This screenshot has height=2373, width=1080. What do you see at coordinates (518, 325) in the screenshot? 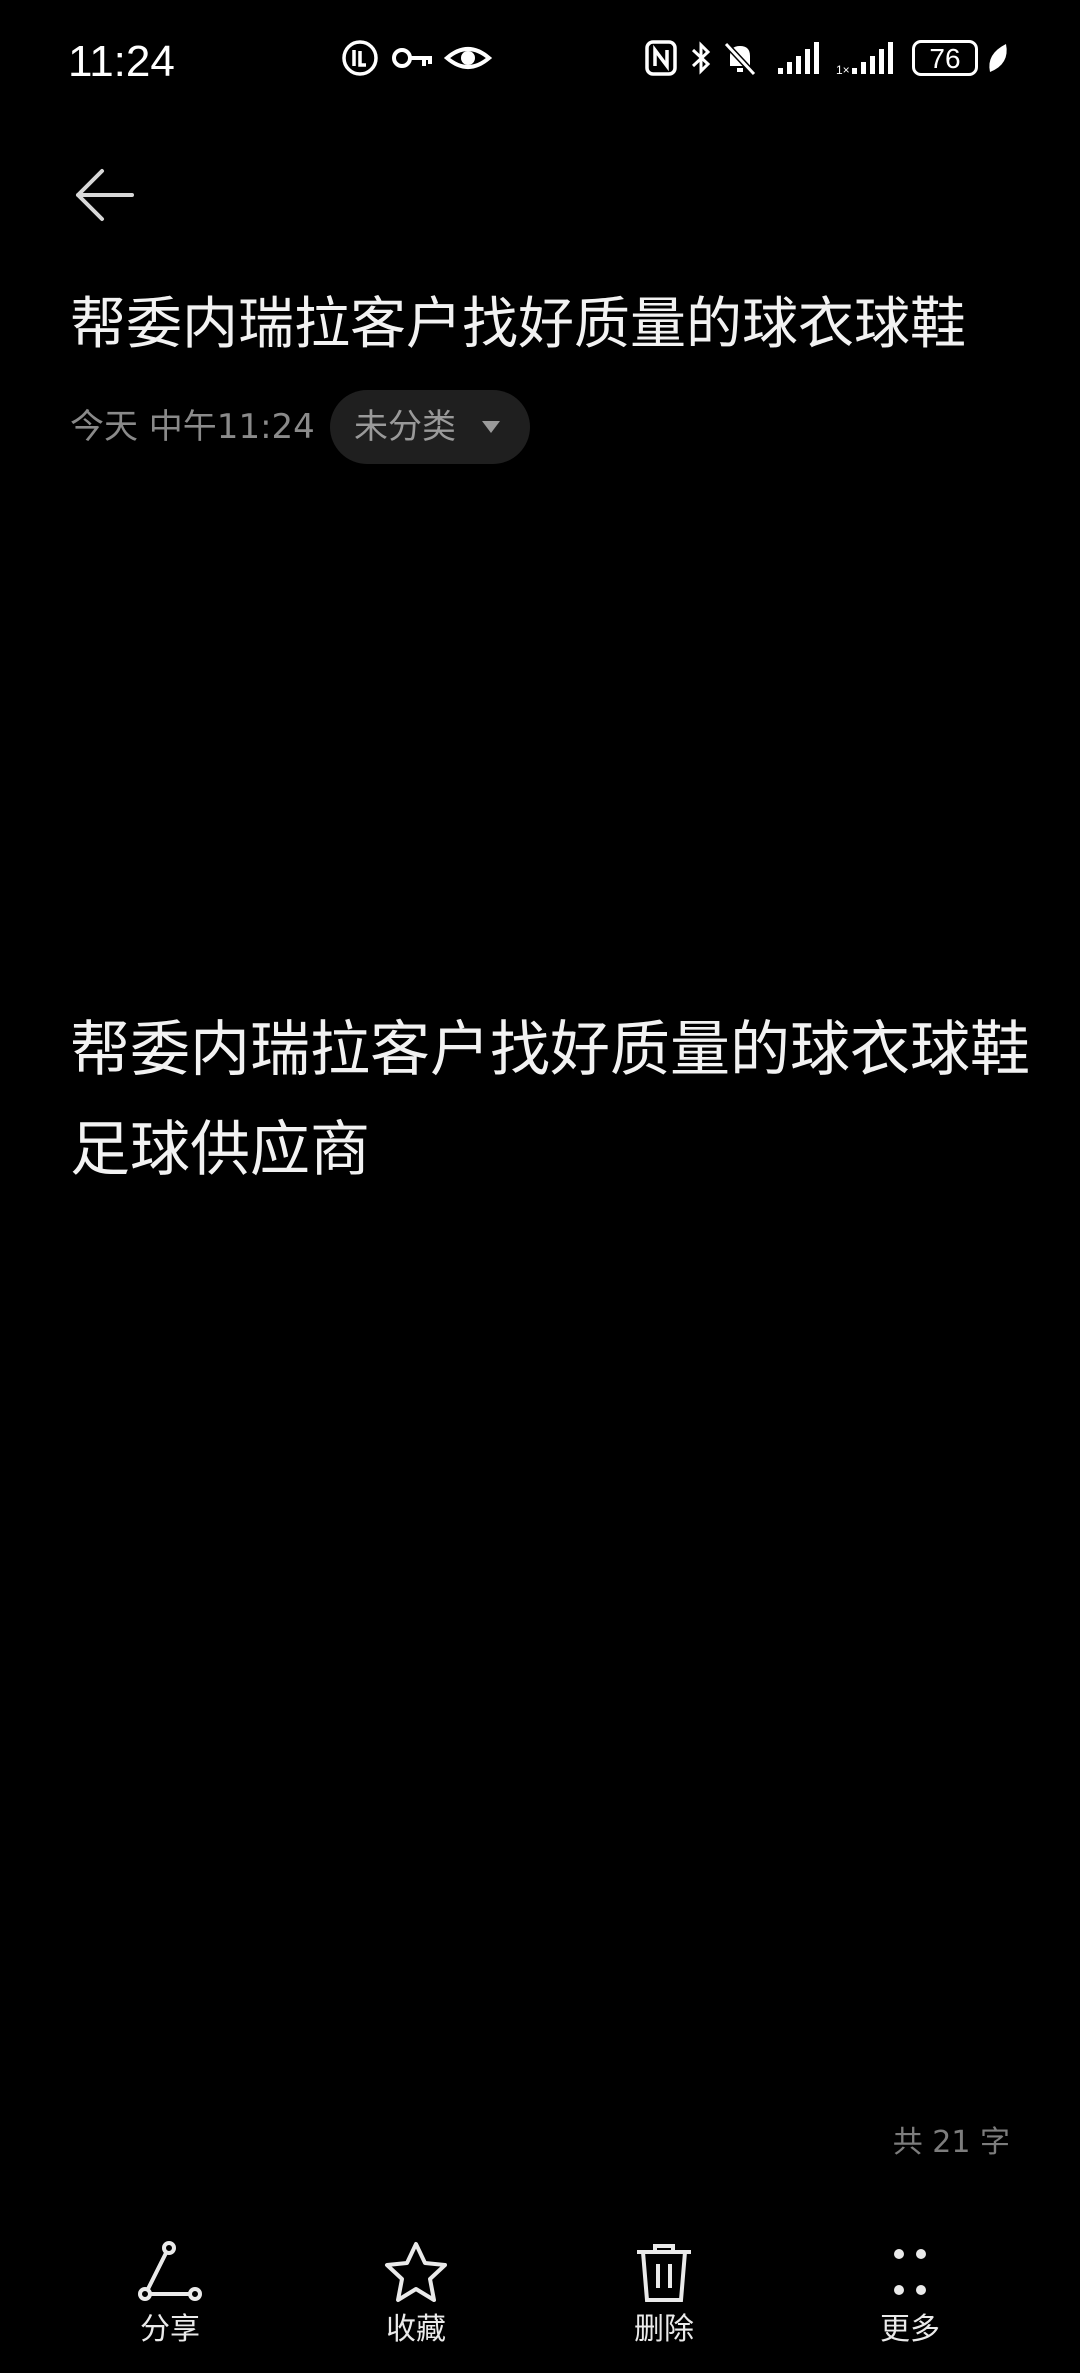
I see `note-title: 帮委内瑞拉客户找好质量的球衣球鞋` at bounding box center [518, 325].